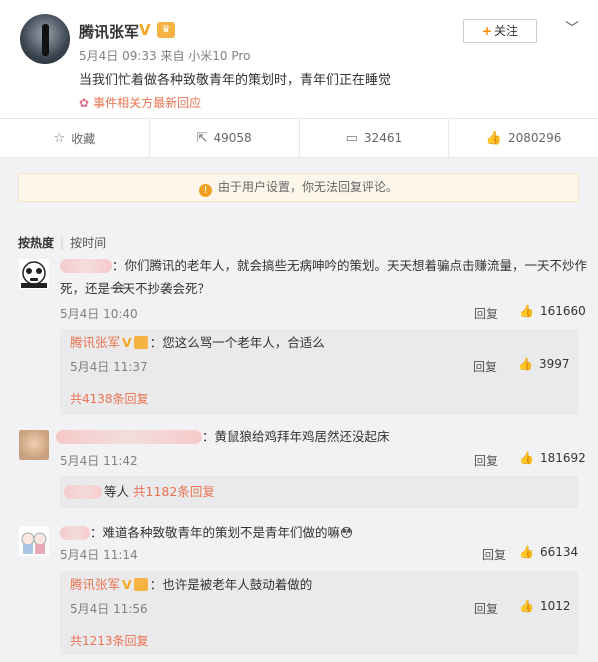  Describe the element at coordinates (165, 56) in the screenshot. I see `post-meta: 5月4日 09:33 来自 小米10 Pro` at that location.